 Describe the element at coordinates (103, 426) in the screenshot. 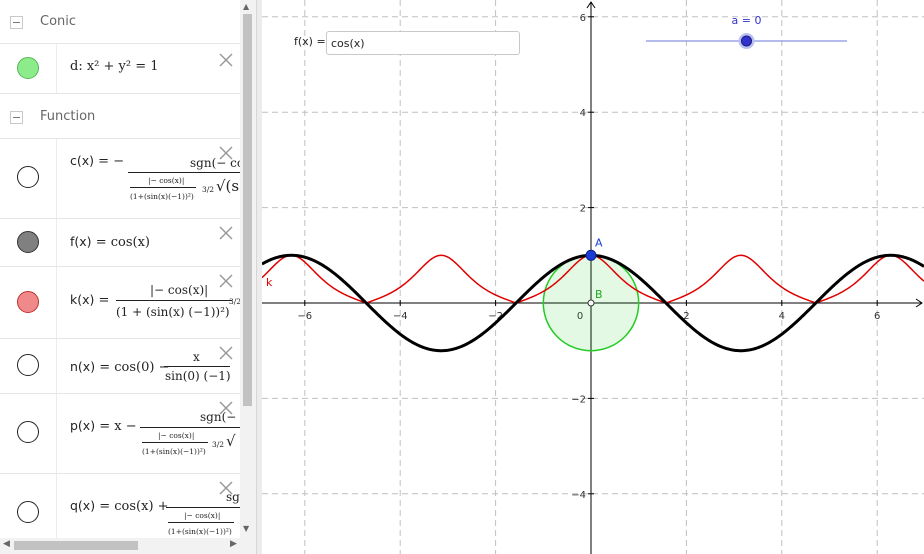

I see `formula-lhs-text: p(x) = x −` at that location.